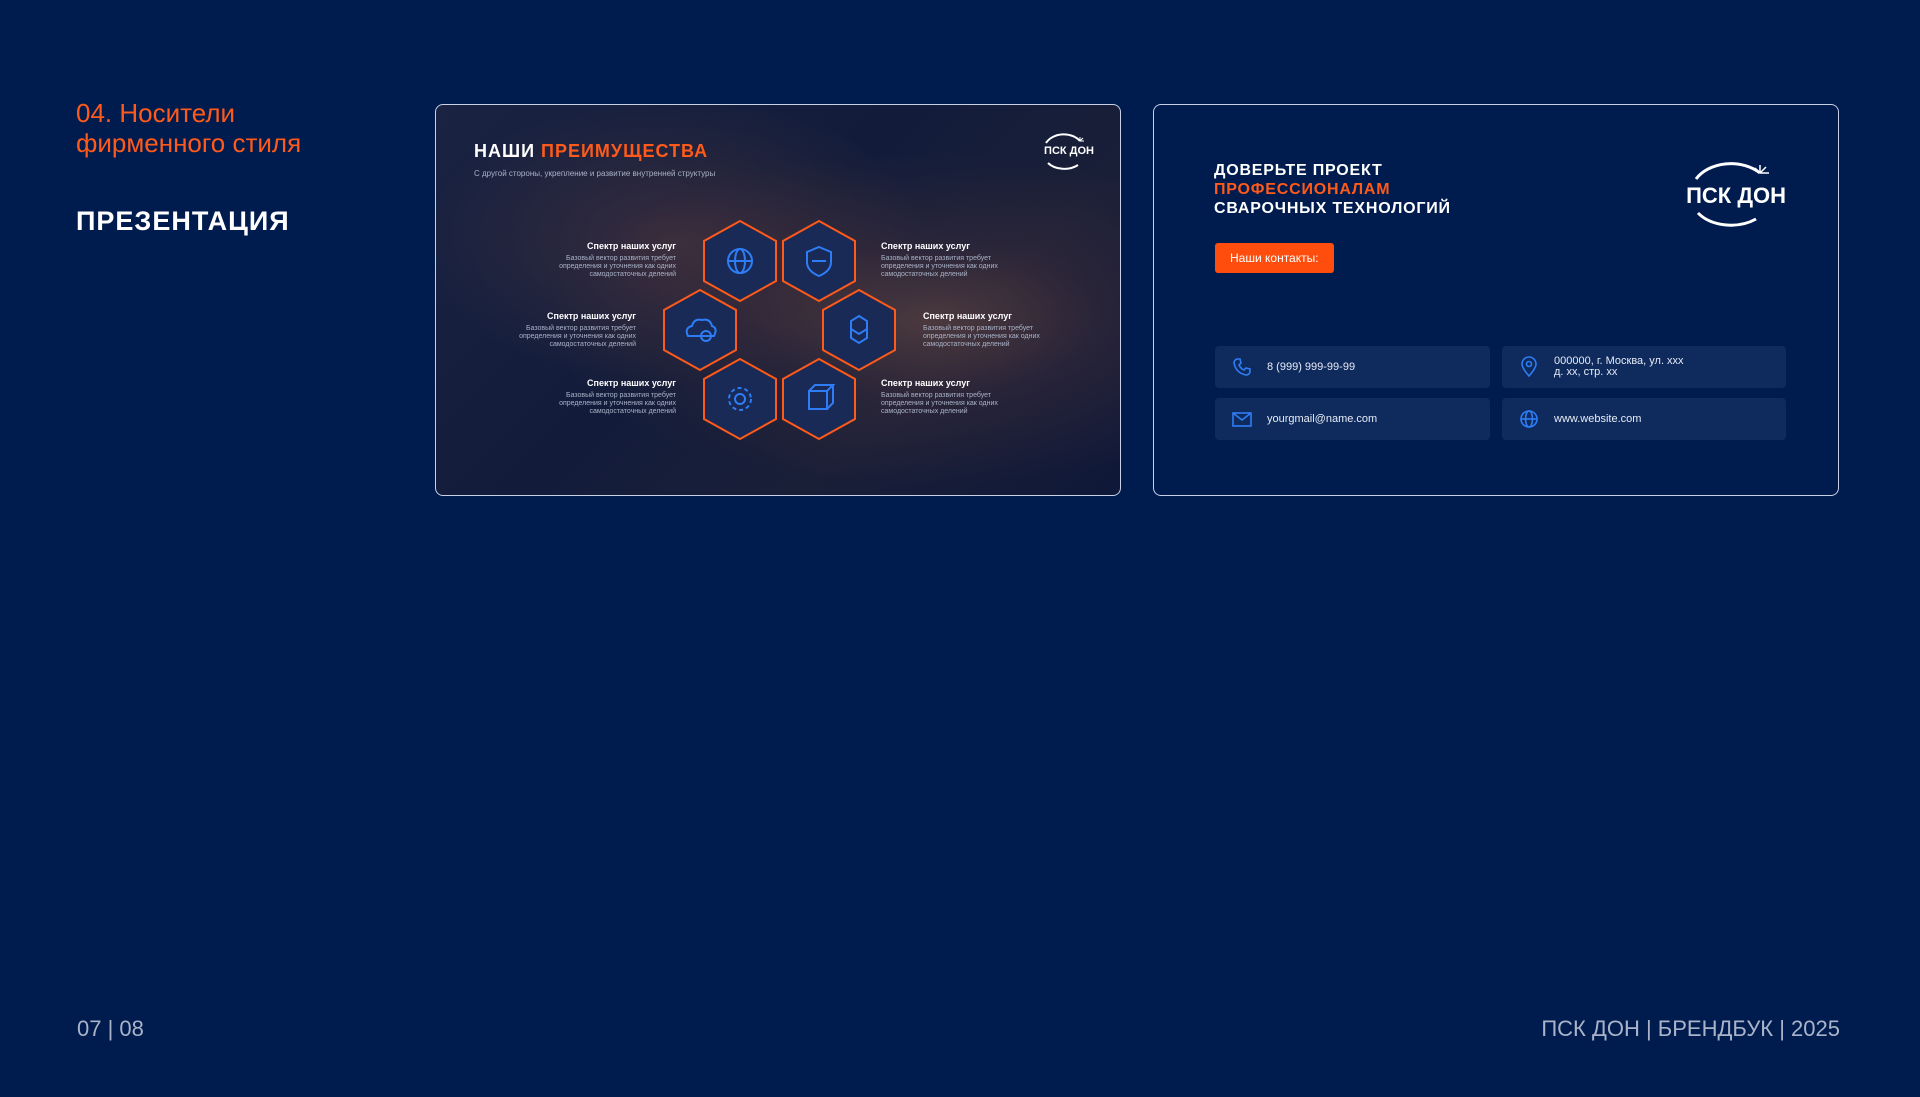  Describe the element at coordinates (1242, 367) in the screenshot. I see `phone-icon` at that location.